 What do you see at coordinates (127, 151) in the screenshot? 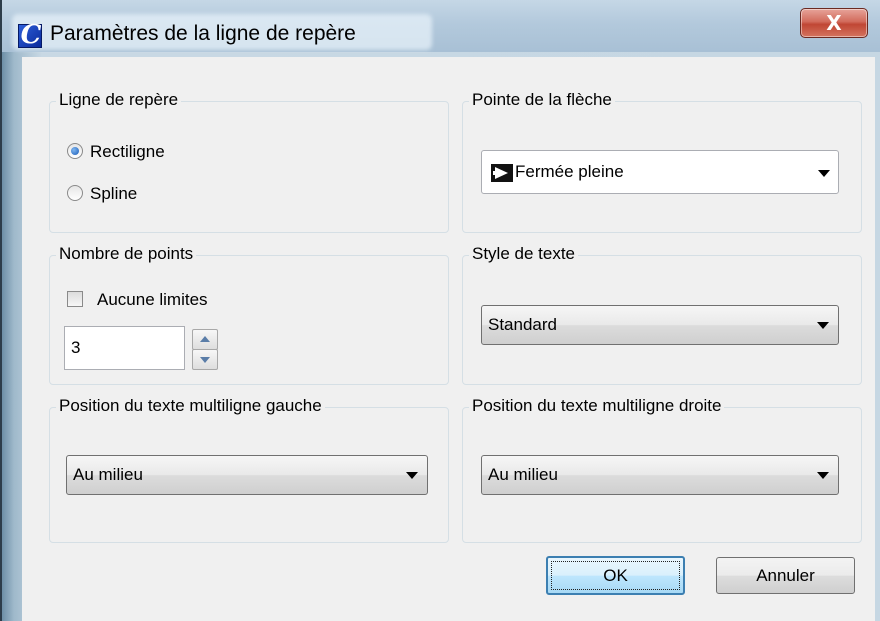
I see `radio-rectiligne-label: Rectiligne` at bounding box center [127, 151].